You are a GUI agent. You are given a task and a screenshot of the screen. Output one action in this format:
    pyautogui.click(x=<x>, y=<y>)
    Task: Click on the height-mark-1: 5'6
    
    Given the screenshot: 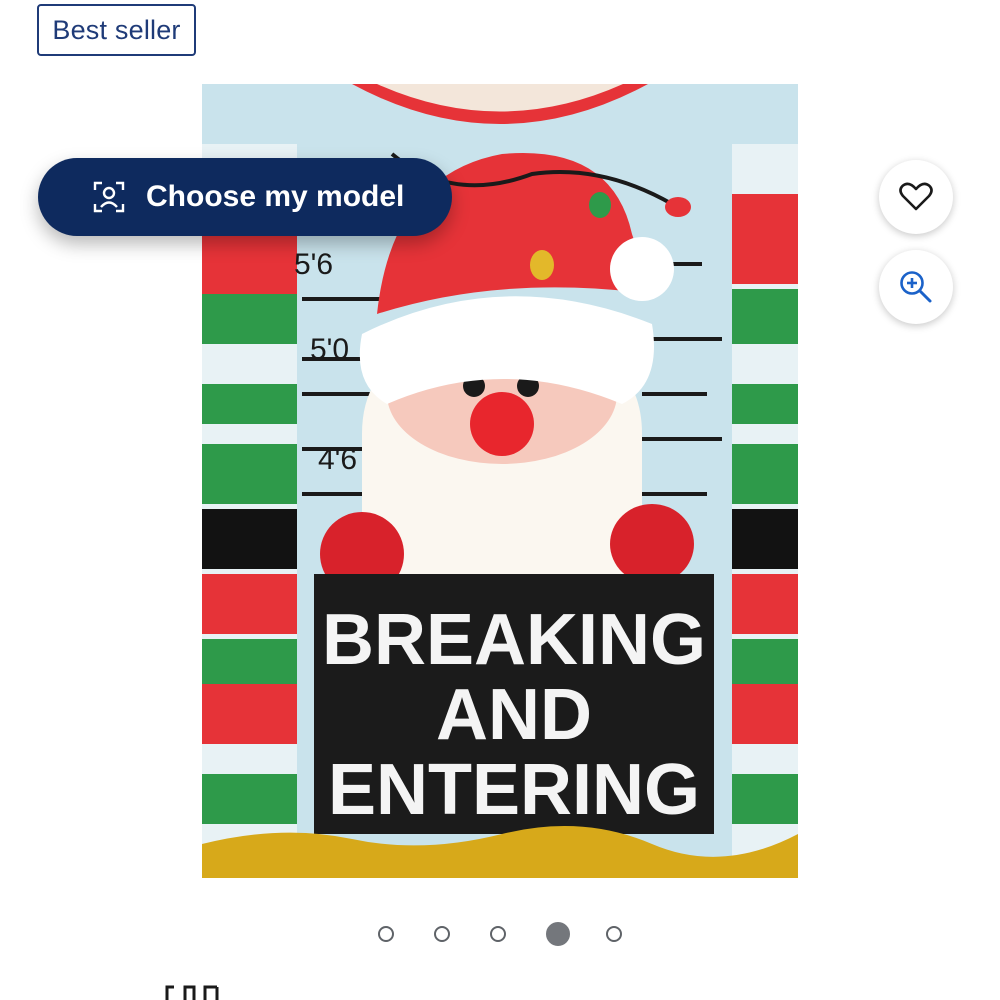 What is the action you would take?
    pyautogui.click(x=313, y=264)
    